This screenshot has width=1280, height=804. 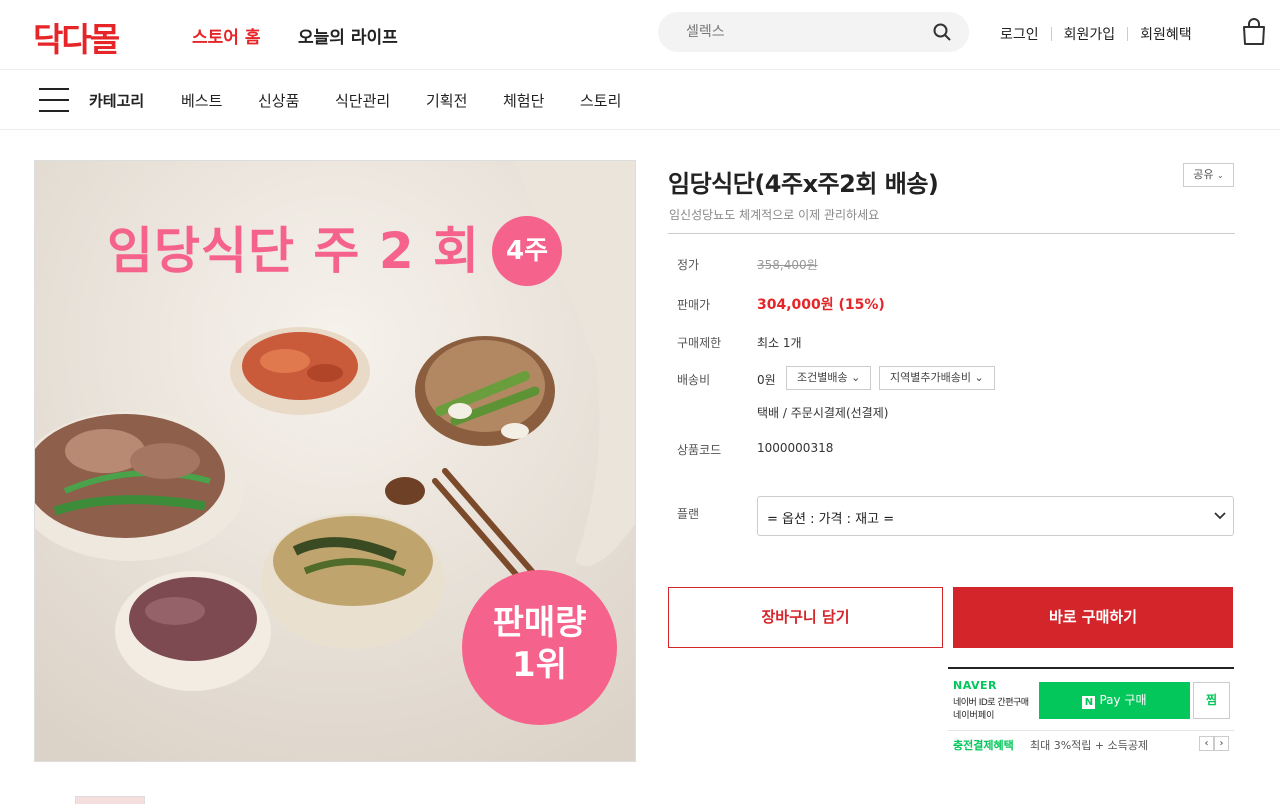 What do you see at coordinates (795, 448) in the screenshot?
I see `product-code: 1000000318` at bounding box center [795, 448].